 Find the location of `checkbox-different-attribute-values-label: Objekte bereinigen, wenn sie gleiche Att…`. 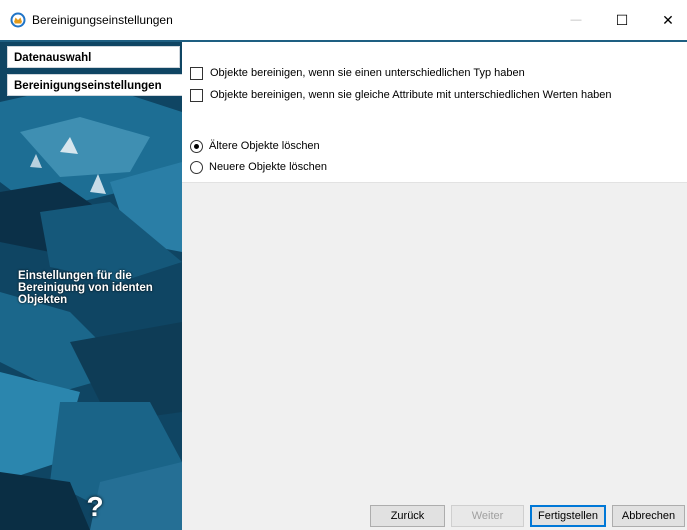

checkbox-different-attribute-values-label: Objekte bereinigen, wenn sie gleiche Att… is located at coordinates (411, 95).